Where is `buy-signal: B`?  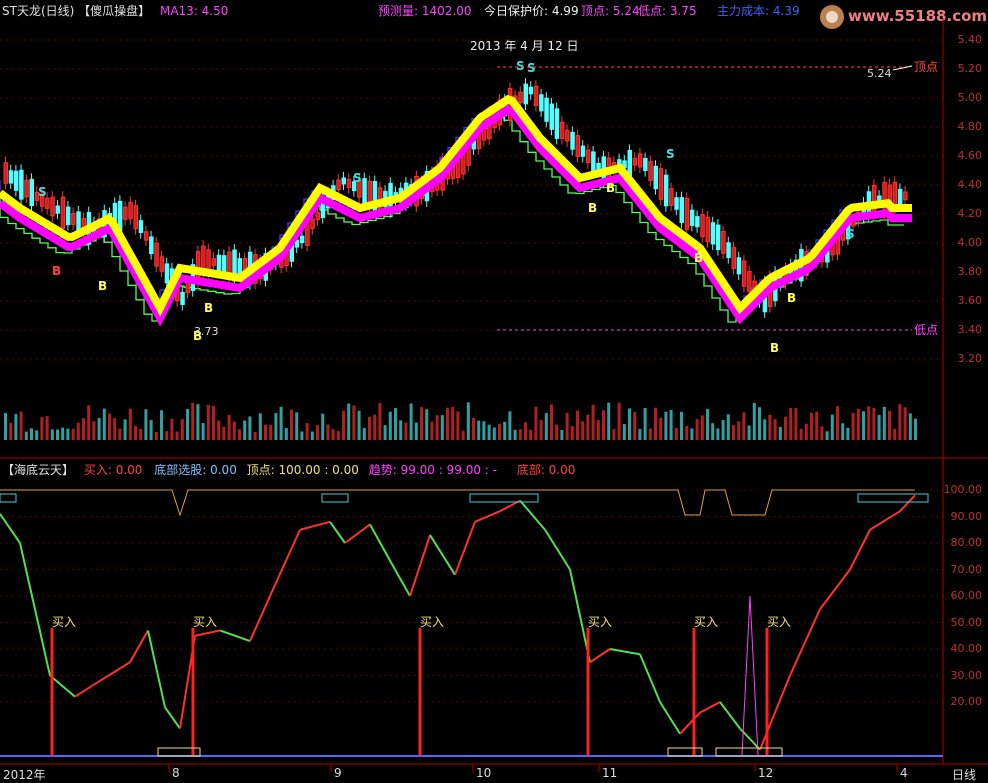
buy-signal: B is located at coordinates (791, 298).